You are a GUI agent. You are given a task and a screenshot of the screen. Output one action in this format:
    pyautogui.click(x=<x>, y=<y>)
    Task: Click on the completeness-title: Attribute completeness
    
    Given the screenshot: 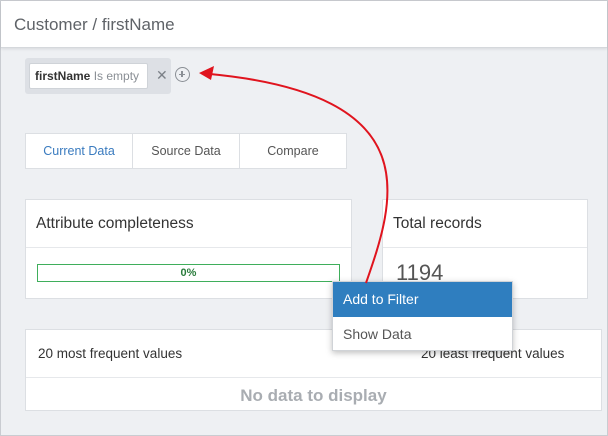 What is the action you would take?
    pyautogui.click(x=188, y=224)
    